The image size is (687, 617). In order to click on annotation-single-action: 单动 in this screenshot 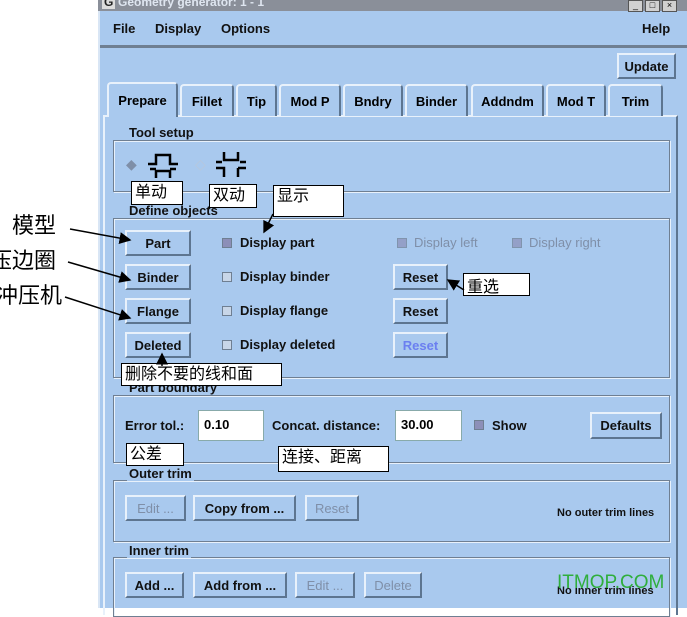, I will do `click(157, 193)`.